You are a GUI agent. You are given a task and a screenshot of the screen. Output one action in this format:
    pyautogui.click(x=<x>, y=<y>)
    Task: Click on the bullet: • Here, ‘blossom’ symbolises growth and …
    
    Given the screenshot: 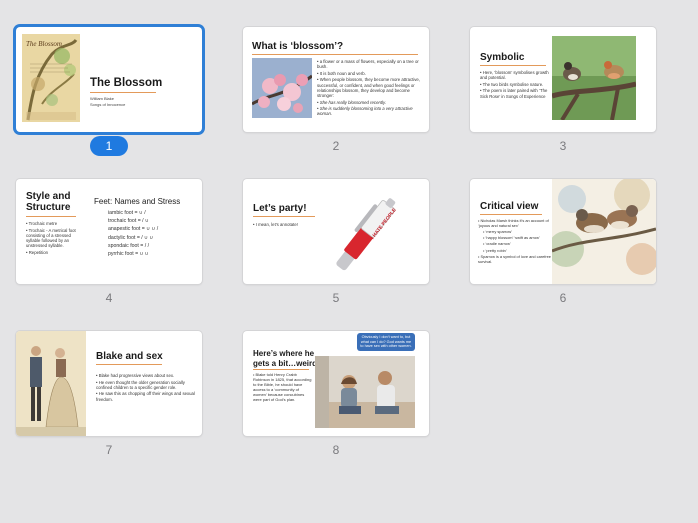 What is the action you would take?
    pyautogui.click(x=514, y=75)
    